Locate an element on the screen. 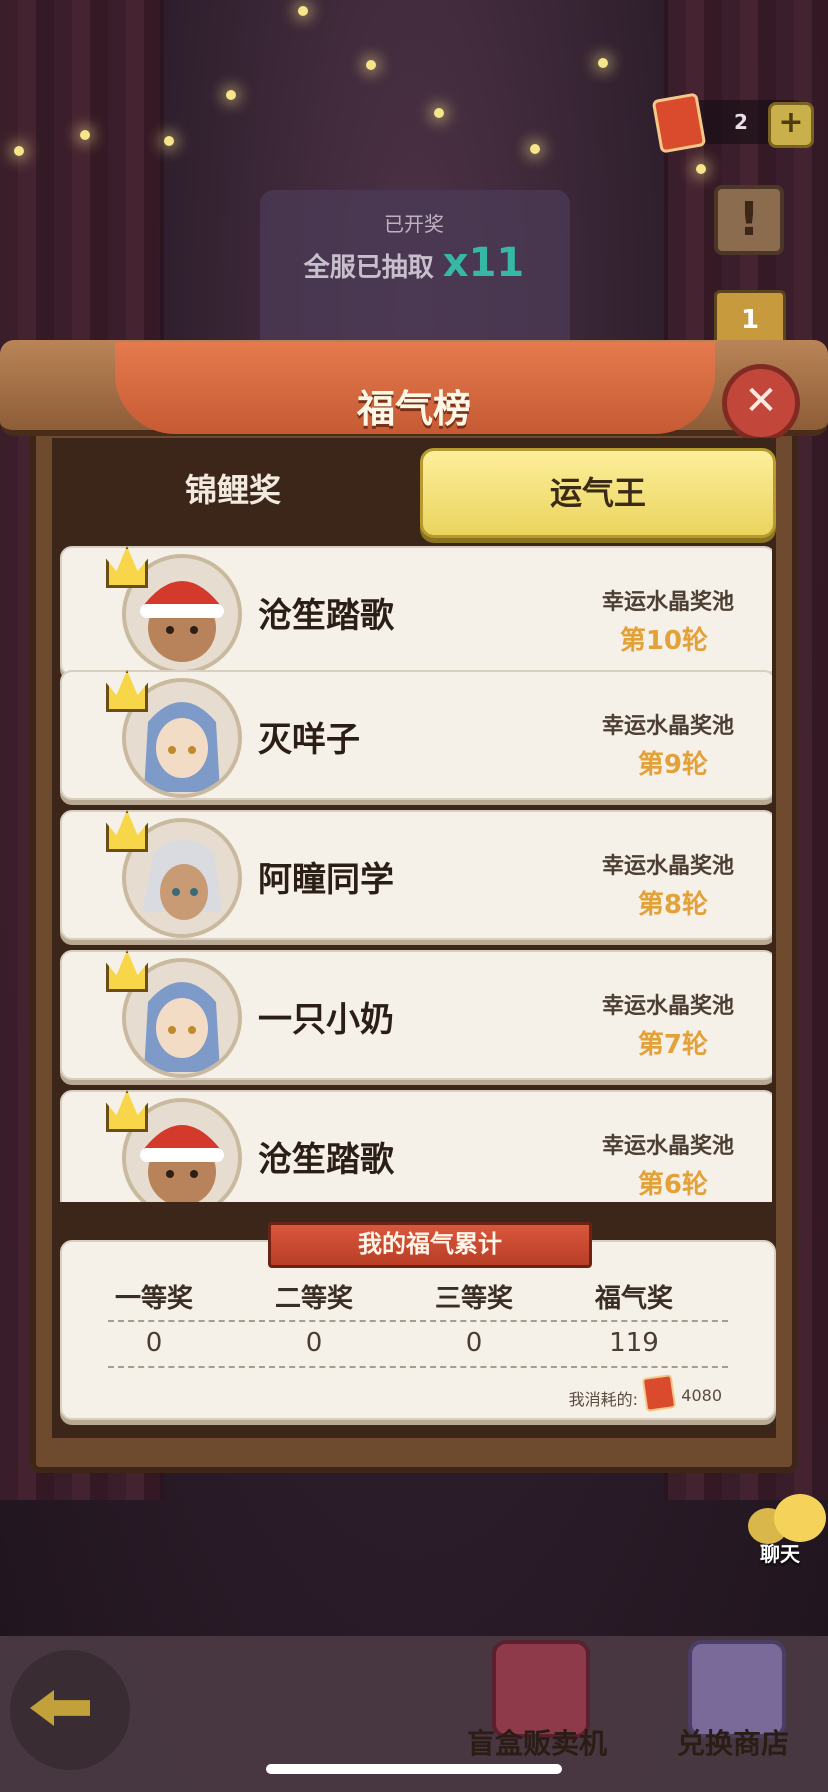 Image resolution: width=828 pixels, height=1792 pixels. player-name: 阿瞳同学 is located at coordinates (326, 880).